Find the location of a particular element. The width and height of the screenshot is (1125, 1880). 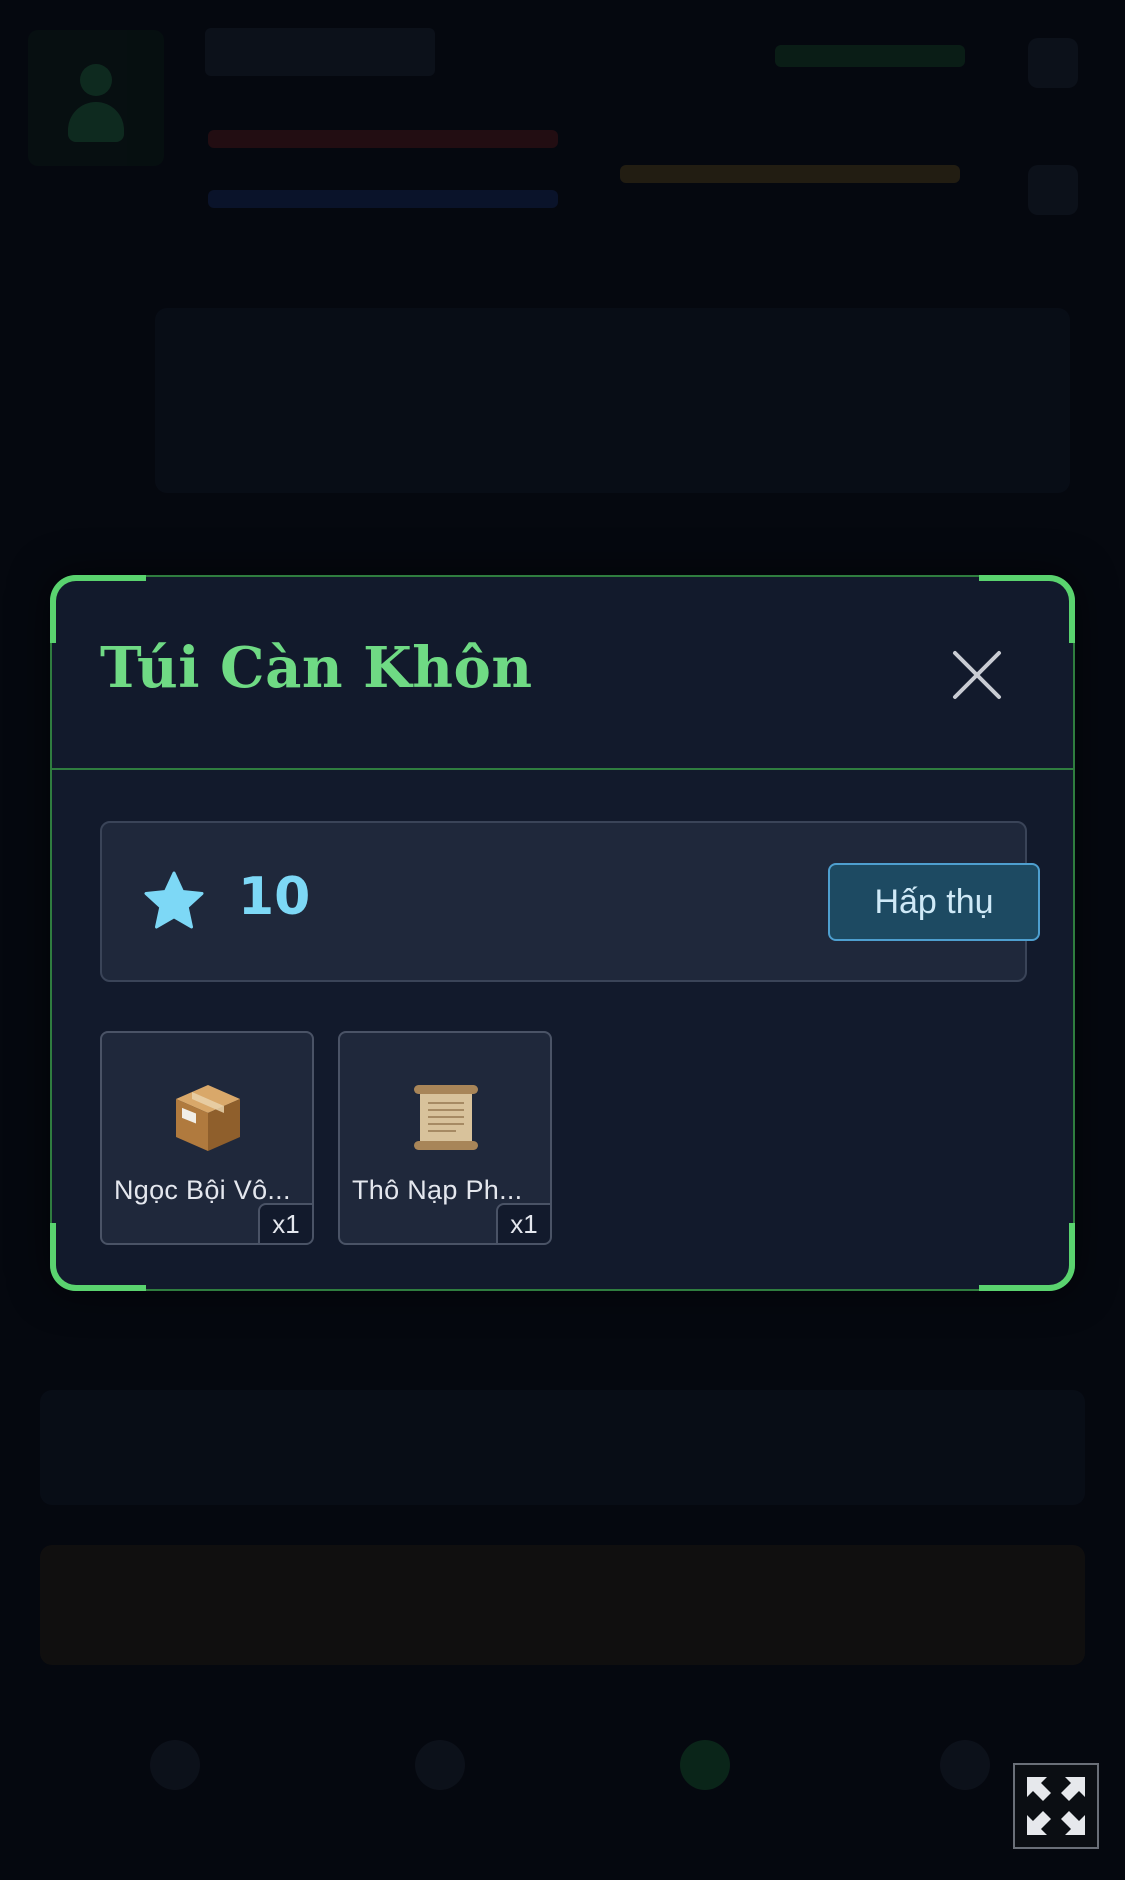

fullscreen-toggle-icon is located at coordinates (1056, 1806).